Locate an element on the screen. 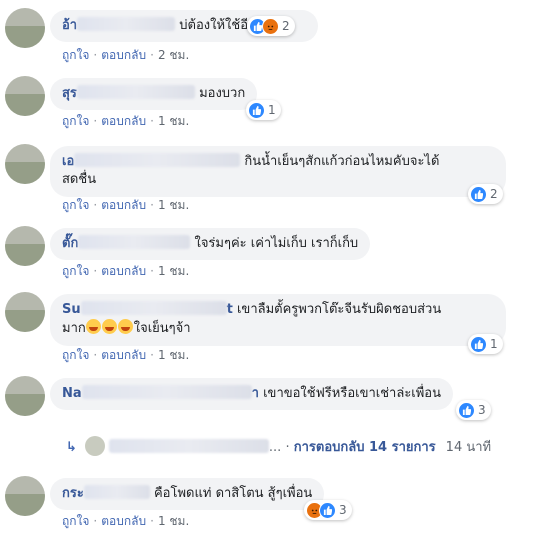 Image resolution: width=541 pixels, height=537 pixels. reply-arrow-icon: ↳ is located at coordinates (71, 447).